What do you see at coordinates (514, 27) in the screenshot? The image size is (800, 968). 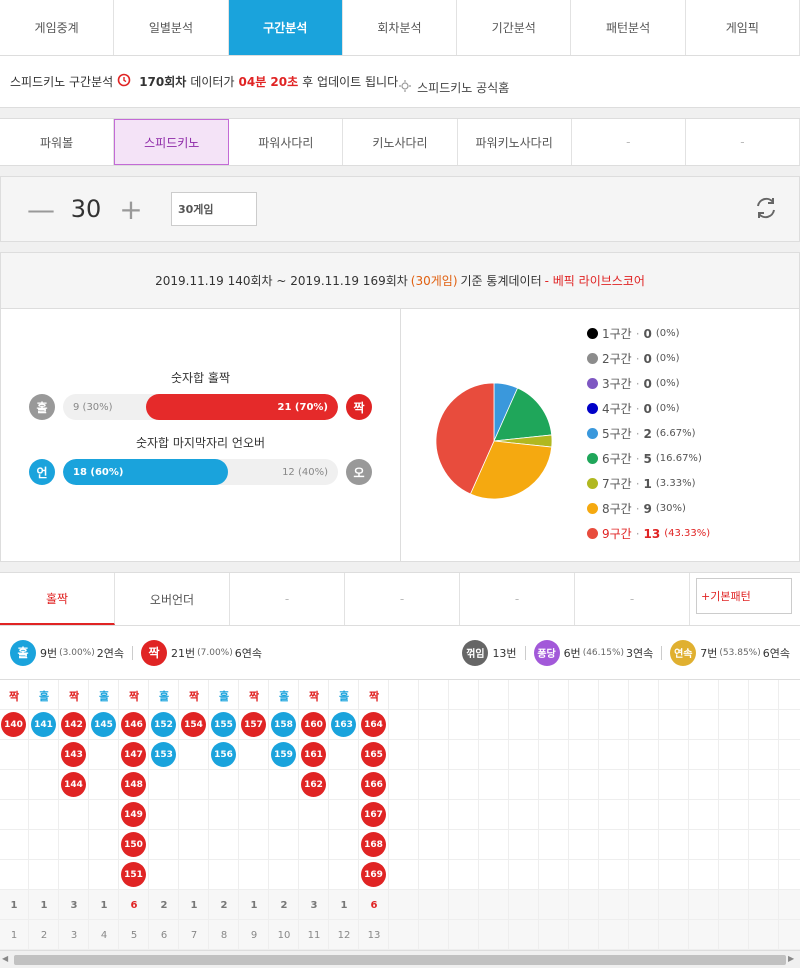 I see `tab-4: 기간분석` at bounding box center [514, 27].